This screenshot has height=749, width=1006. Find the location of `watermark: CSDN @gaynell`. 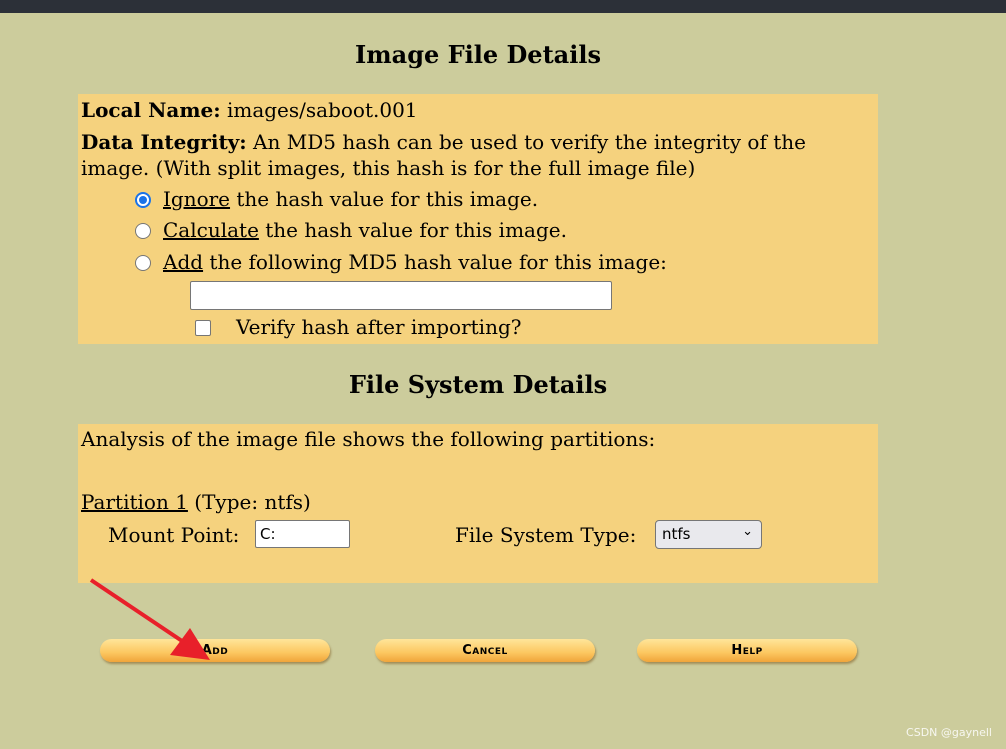

watermark: CSDN @gaynell is located at coordinates (949, 732).